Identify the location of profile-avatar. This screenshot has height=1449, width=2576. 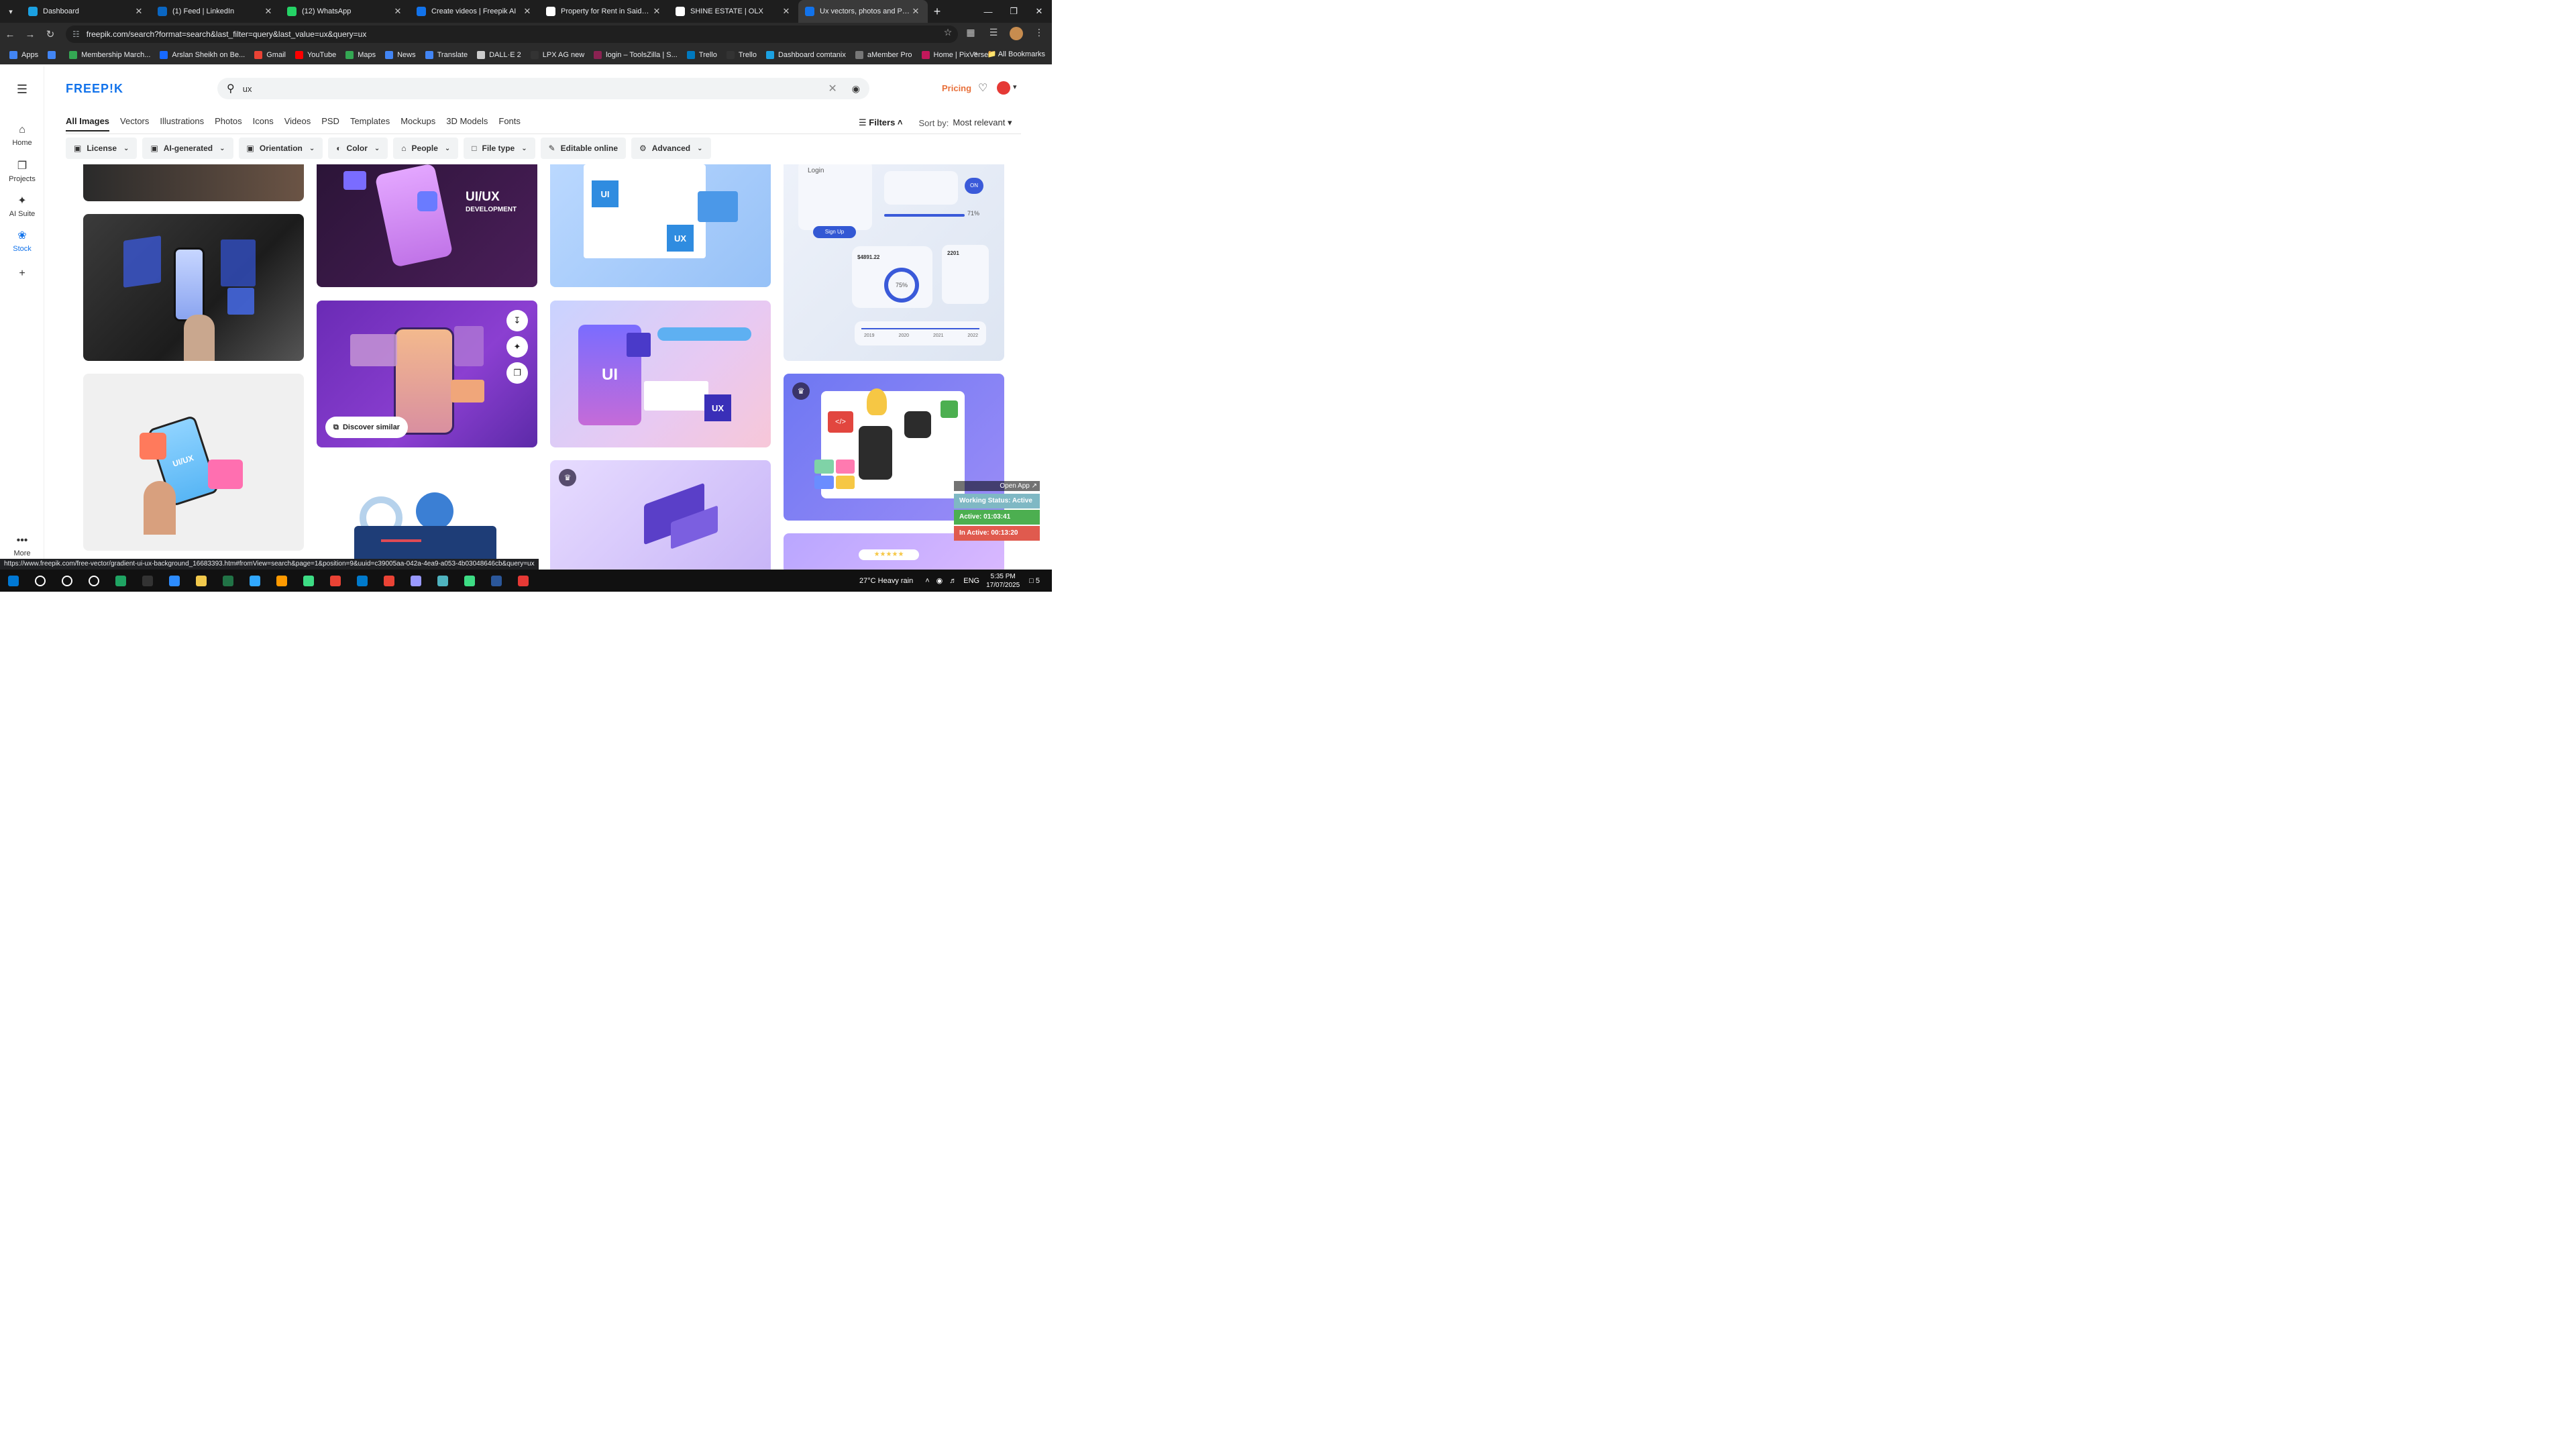
(1016, 34).